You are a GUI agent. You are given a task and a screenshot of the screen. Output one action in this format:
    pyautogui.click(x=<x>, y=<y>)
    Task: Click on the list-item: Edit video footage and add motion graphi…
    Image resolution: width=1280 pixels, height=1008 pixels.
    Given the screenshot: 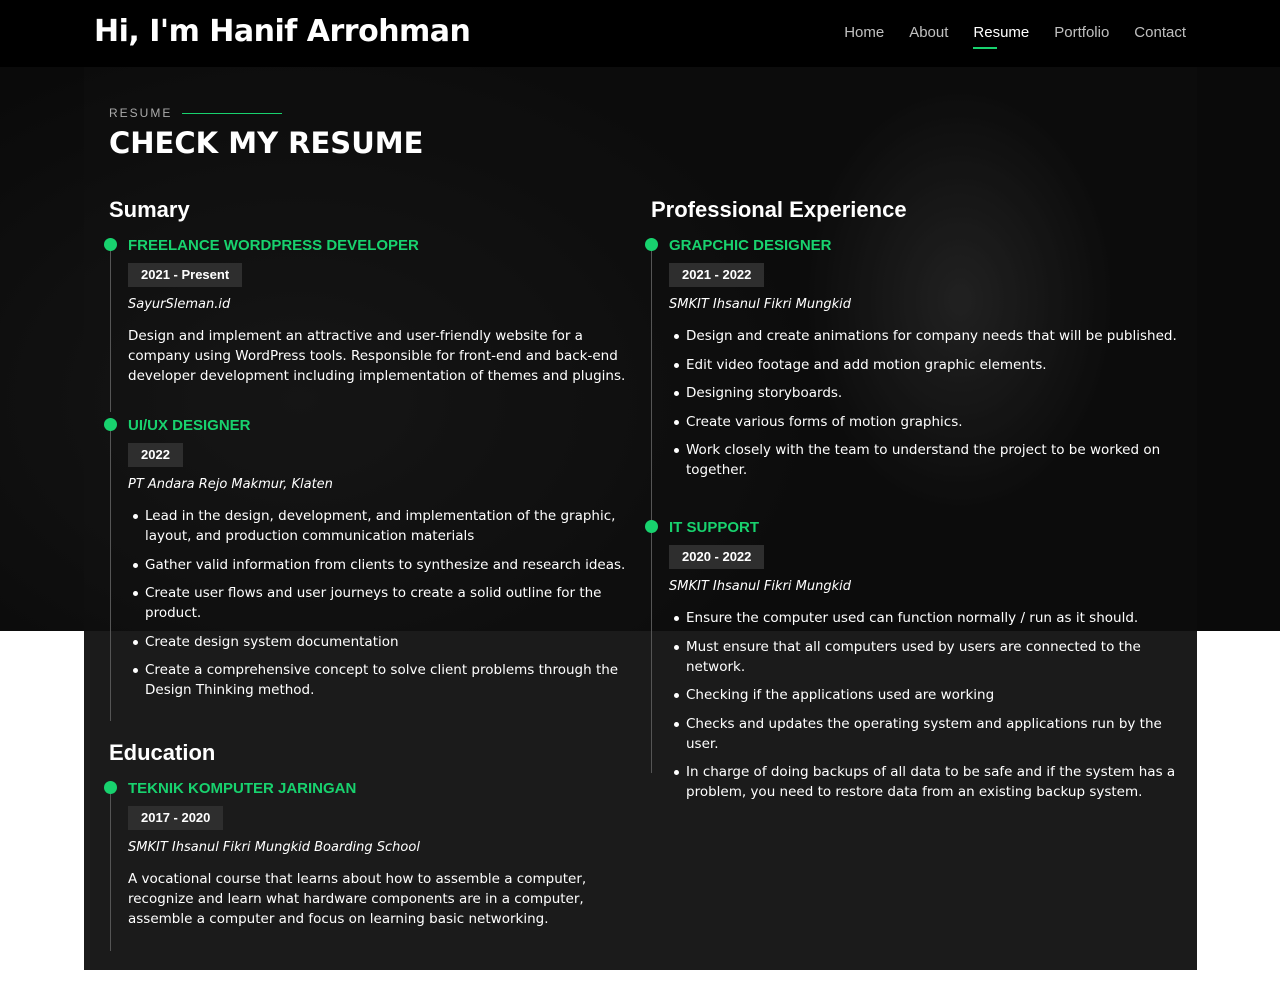 What is the action you would take?
    pyautogui.click(x=925, y=365)
    